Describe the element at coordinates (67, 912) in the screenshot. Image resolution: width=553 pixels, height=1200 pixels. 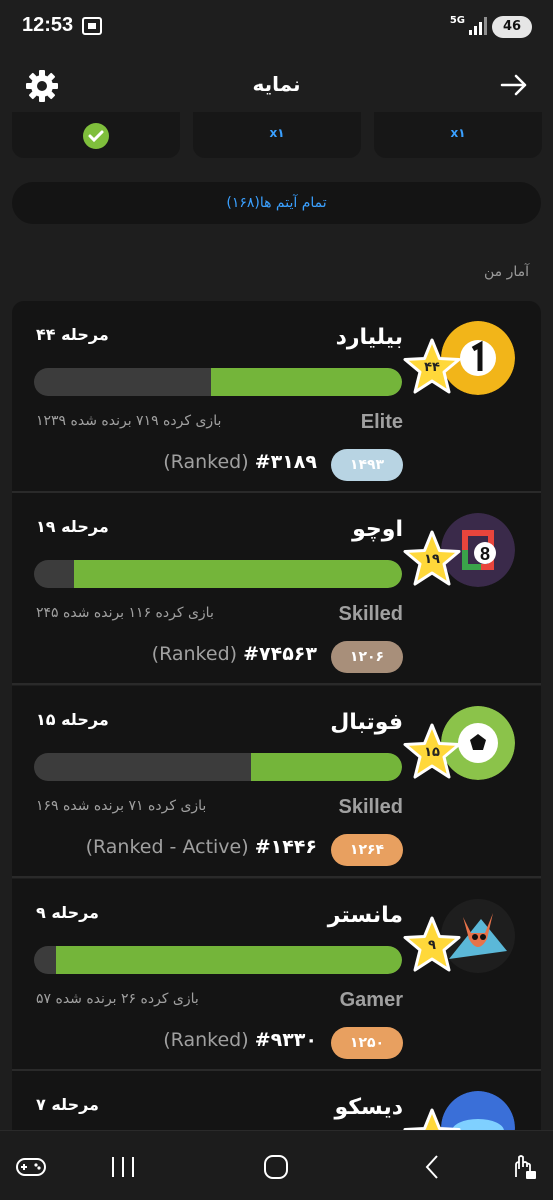
I see `game-level: مرحله ۹` at that location.